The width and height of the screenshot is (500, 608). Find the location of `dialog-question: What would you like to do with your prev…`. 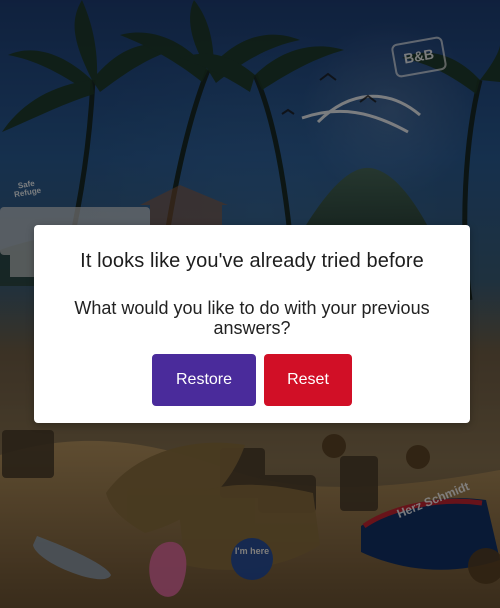

dialog-question: What would you like to do with your prev… is located at coordinates (252, 318).